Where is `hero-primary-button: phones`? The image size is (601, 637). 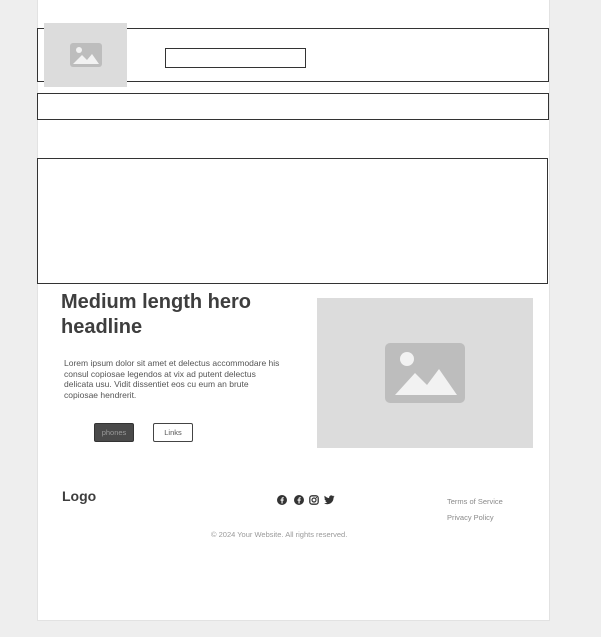 hero-primary-button: phones is located at coordinates (114, 432).